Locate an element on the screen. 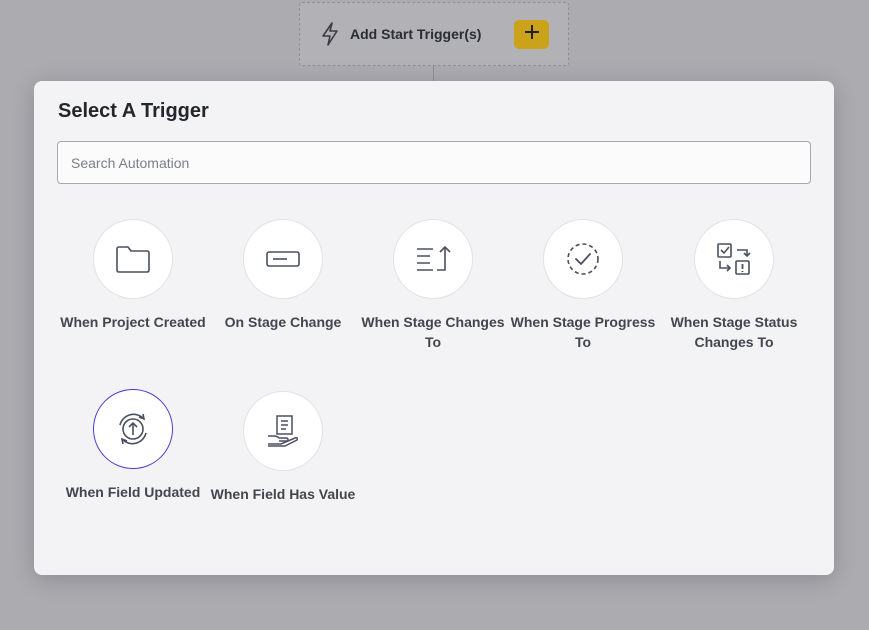 The image size is (869, 630). add-trigger-button is located at coordinates (531, 34).